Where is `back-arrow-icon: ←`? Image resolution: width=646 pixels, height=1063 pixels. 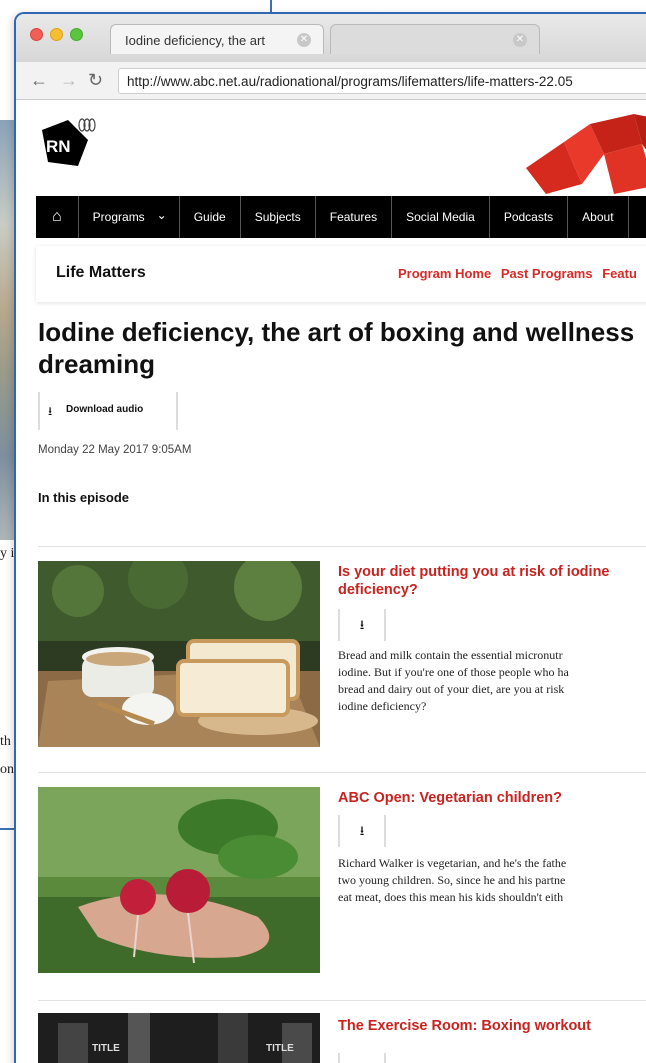
back-arrow-icon: ← is located at coordinates (39, 80).